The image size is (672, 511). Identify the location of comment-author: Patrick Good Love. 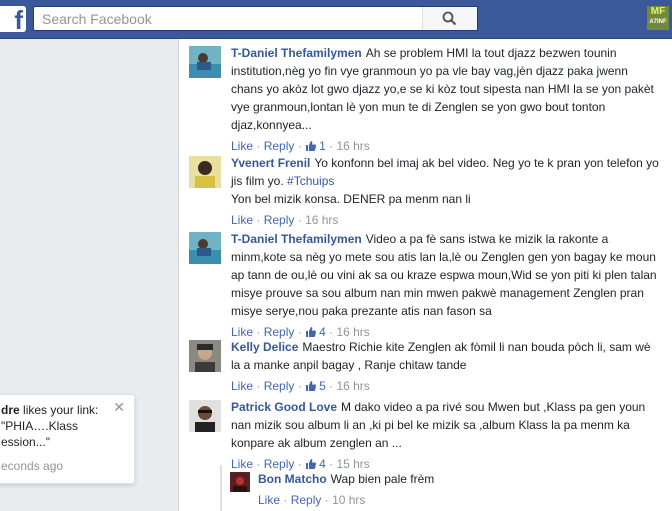
(284, 407).